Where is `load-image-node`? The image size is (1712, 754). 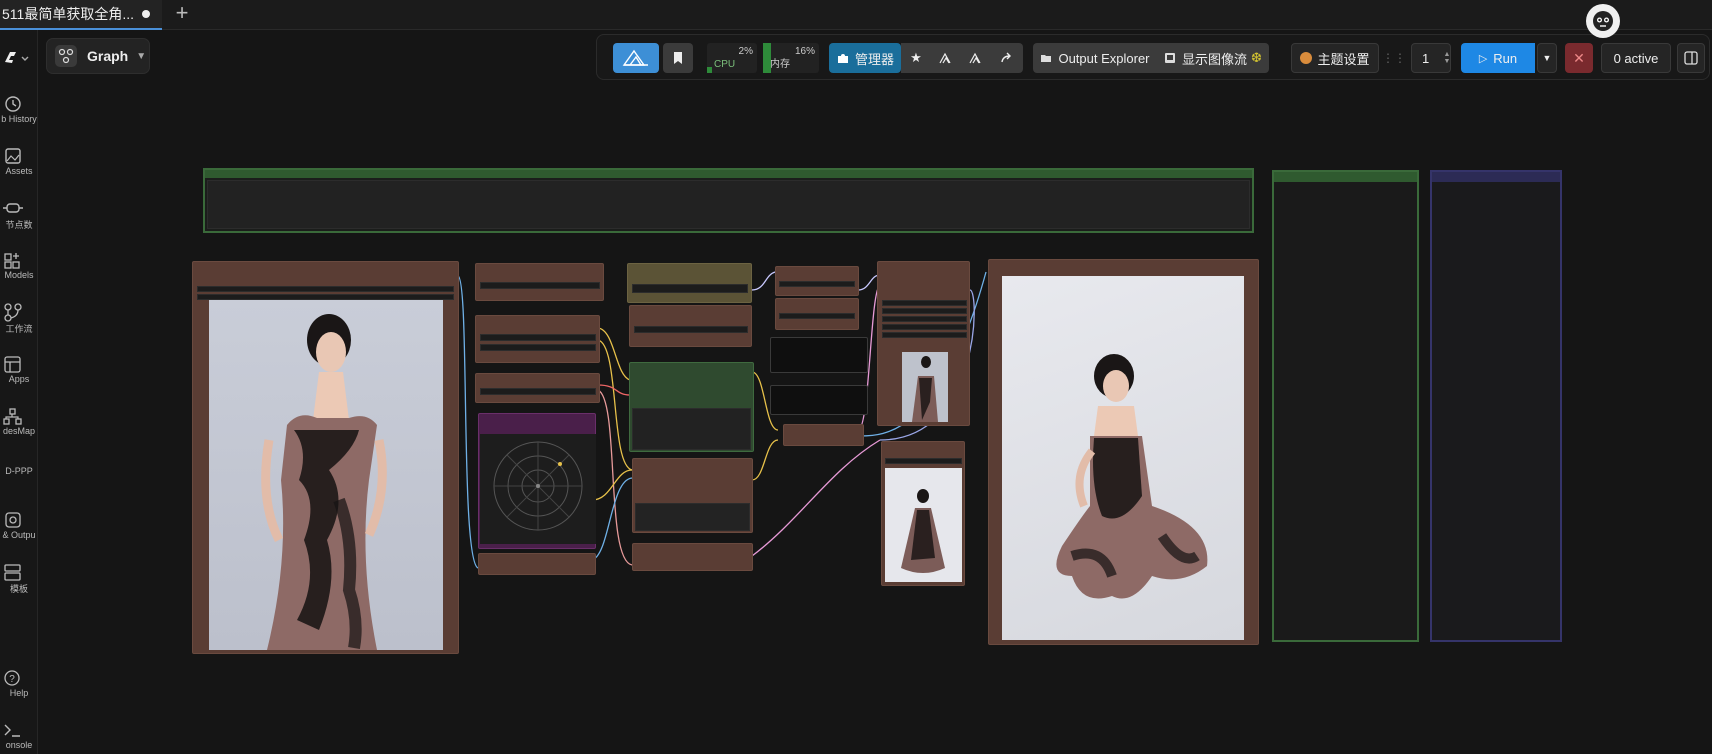 load-image-node is located at coordinates (325, 457).